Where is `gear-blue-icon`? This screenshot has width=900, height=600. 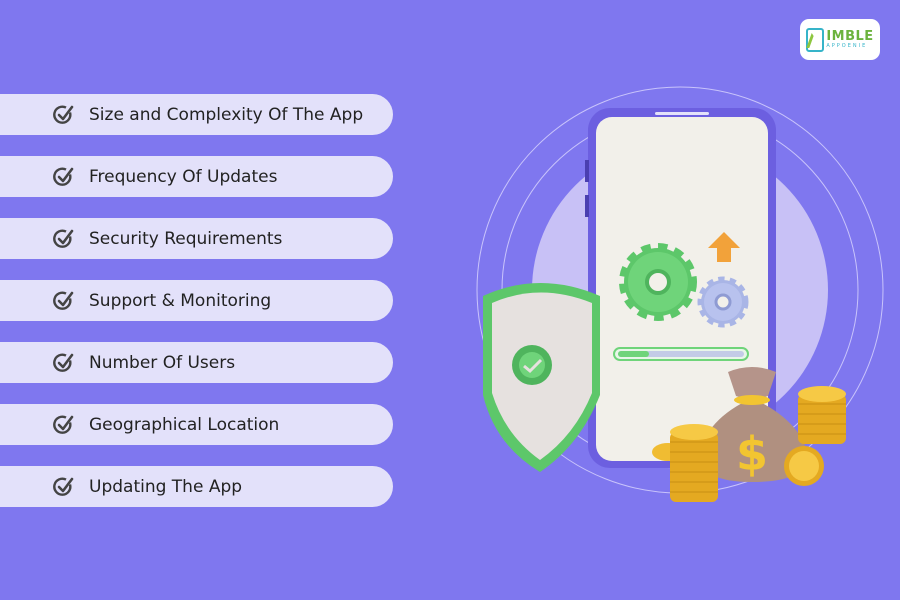 gear-blue-icon is located at coordinates (723, 302).